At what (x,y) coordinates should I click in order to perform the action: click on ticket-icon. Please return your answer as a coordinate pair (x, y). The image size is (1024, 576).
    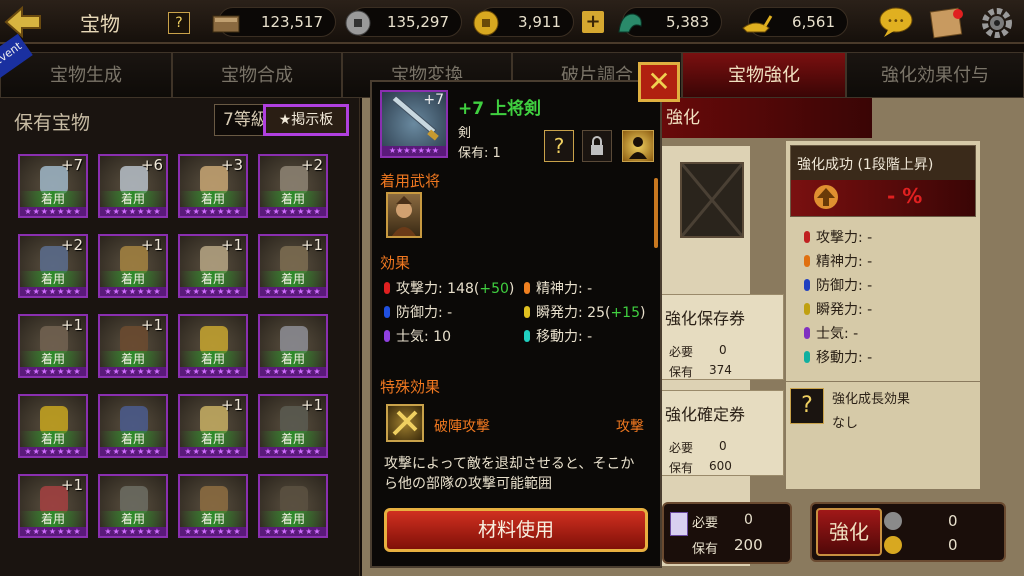
    Looking at the image, I should click on (679, 524).